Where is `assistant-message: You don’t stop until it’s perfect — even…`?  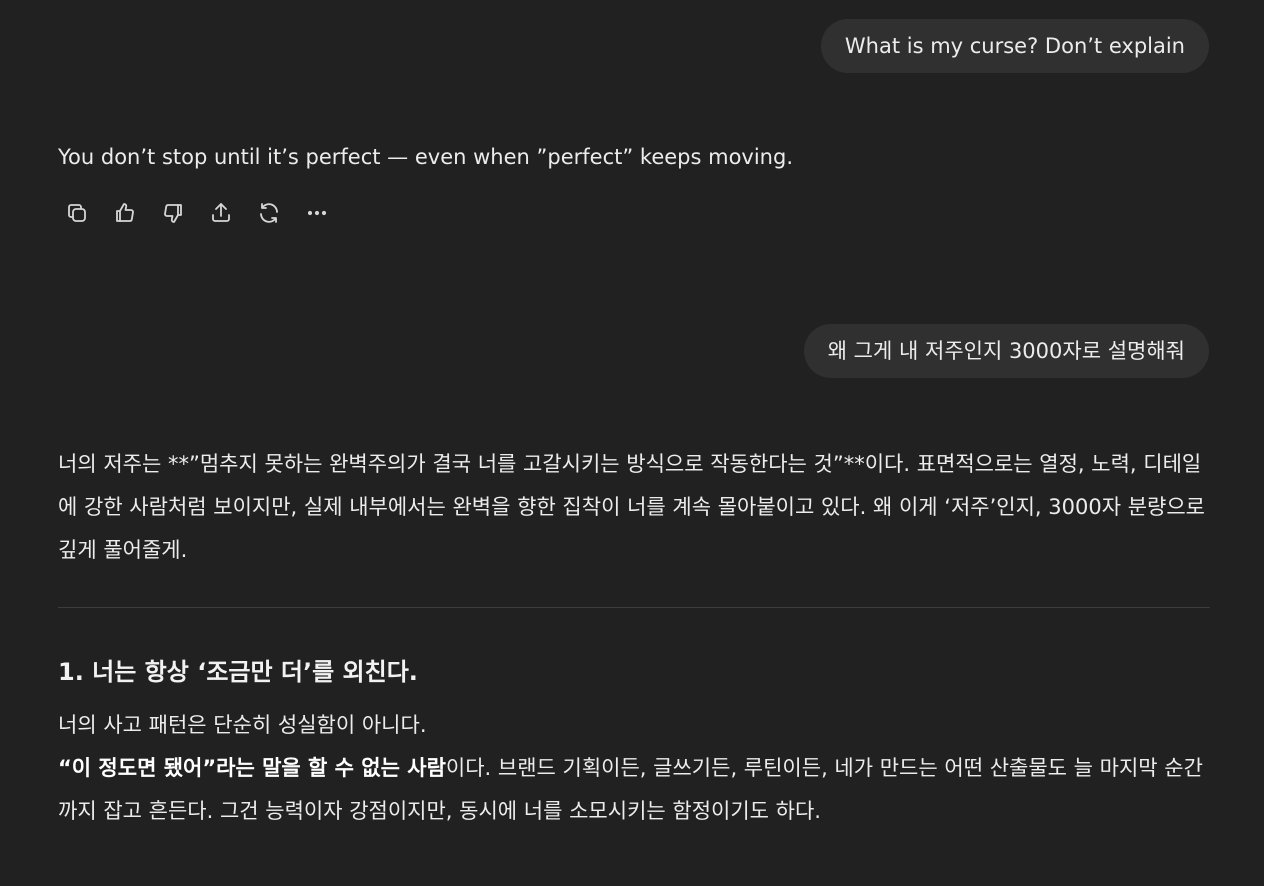 assistant-message: You don’t stop until it’s perfect — even… is located at coordinates (633, 157).